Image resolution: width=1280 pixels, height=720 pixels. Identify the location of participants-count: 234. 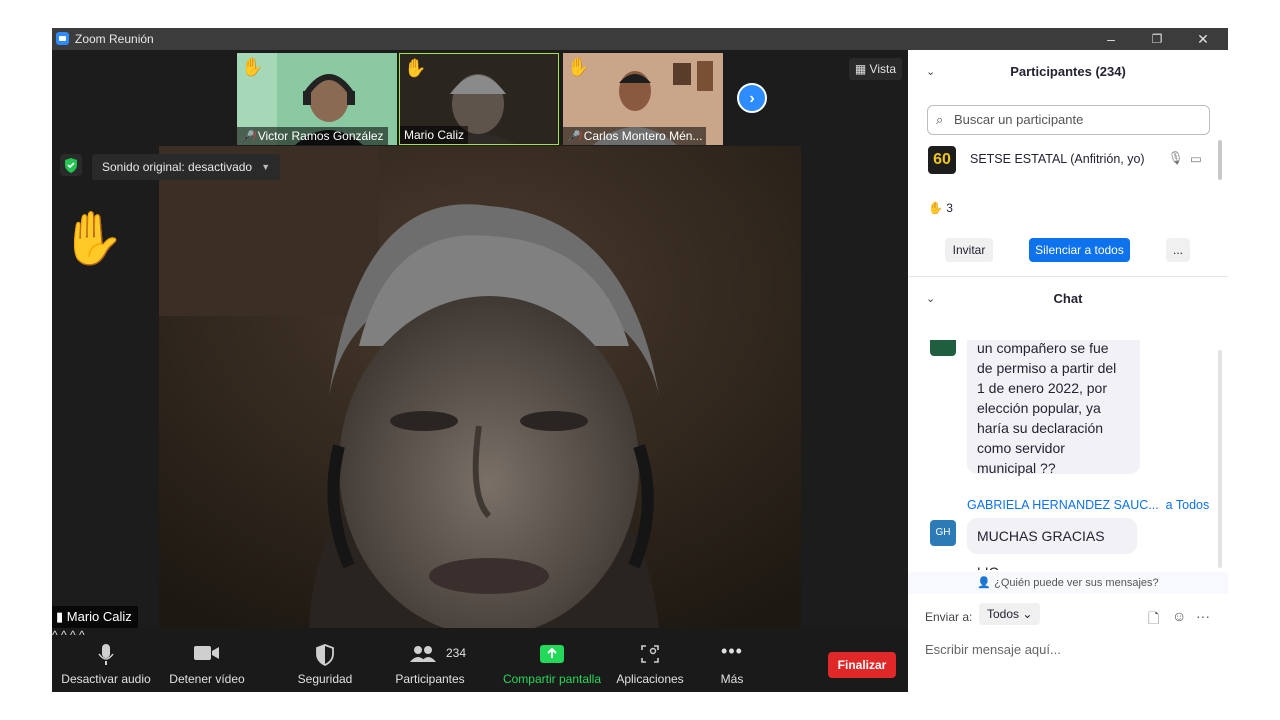
(456, 653).